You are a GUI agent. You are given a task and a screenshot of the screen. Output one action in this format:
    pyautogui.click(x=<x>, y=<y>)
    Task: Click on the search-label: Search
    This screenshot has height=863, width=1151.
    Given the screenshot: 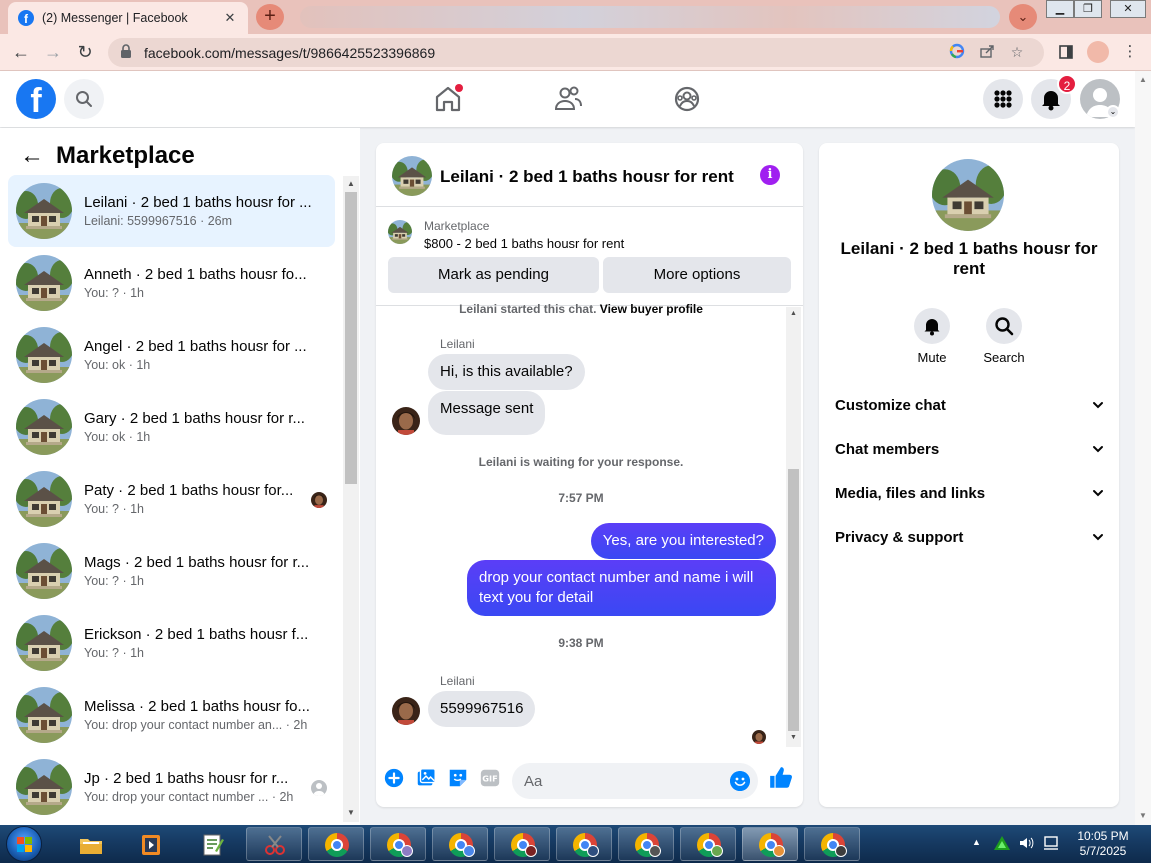 What is the action you would take?
    pyautogui.click(x=1004, y=357)
    